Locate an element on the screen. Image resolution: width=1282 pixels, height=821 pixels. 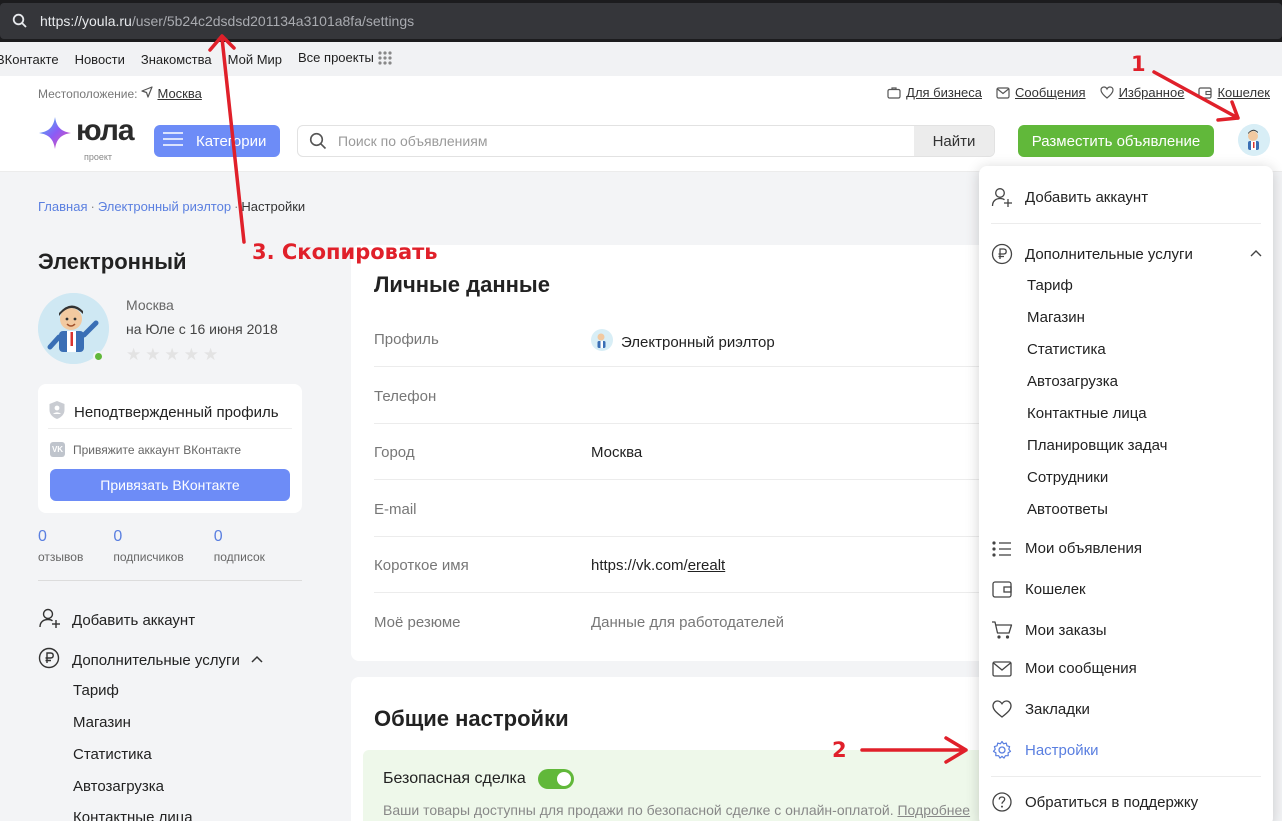
link-for-business: Для бизнеса is located at coordinates (934, 92).